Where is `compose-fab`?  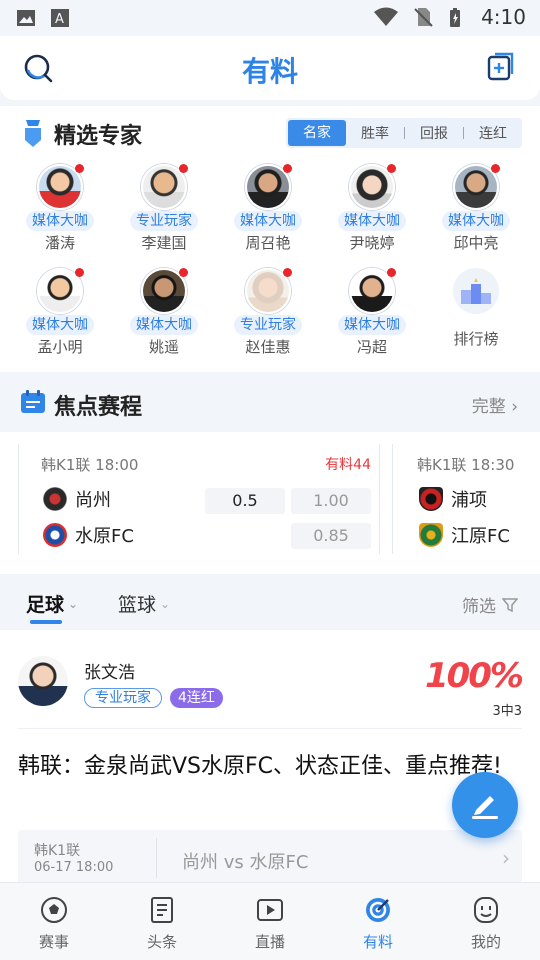
compose-fab is located at coordinates (485, 805).